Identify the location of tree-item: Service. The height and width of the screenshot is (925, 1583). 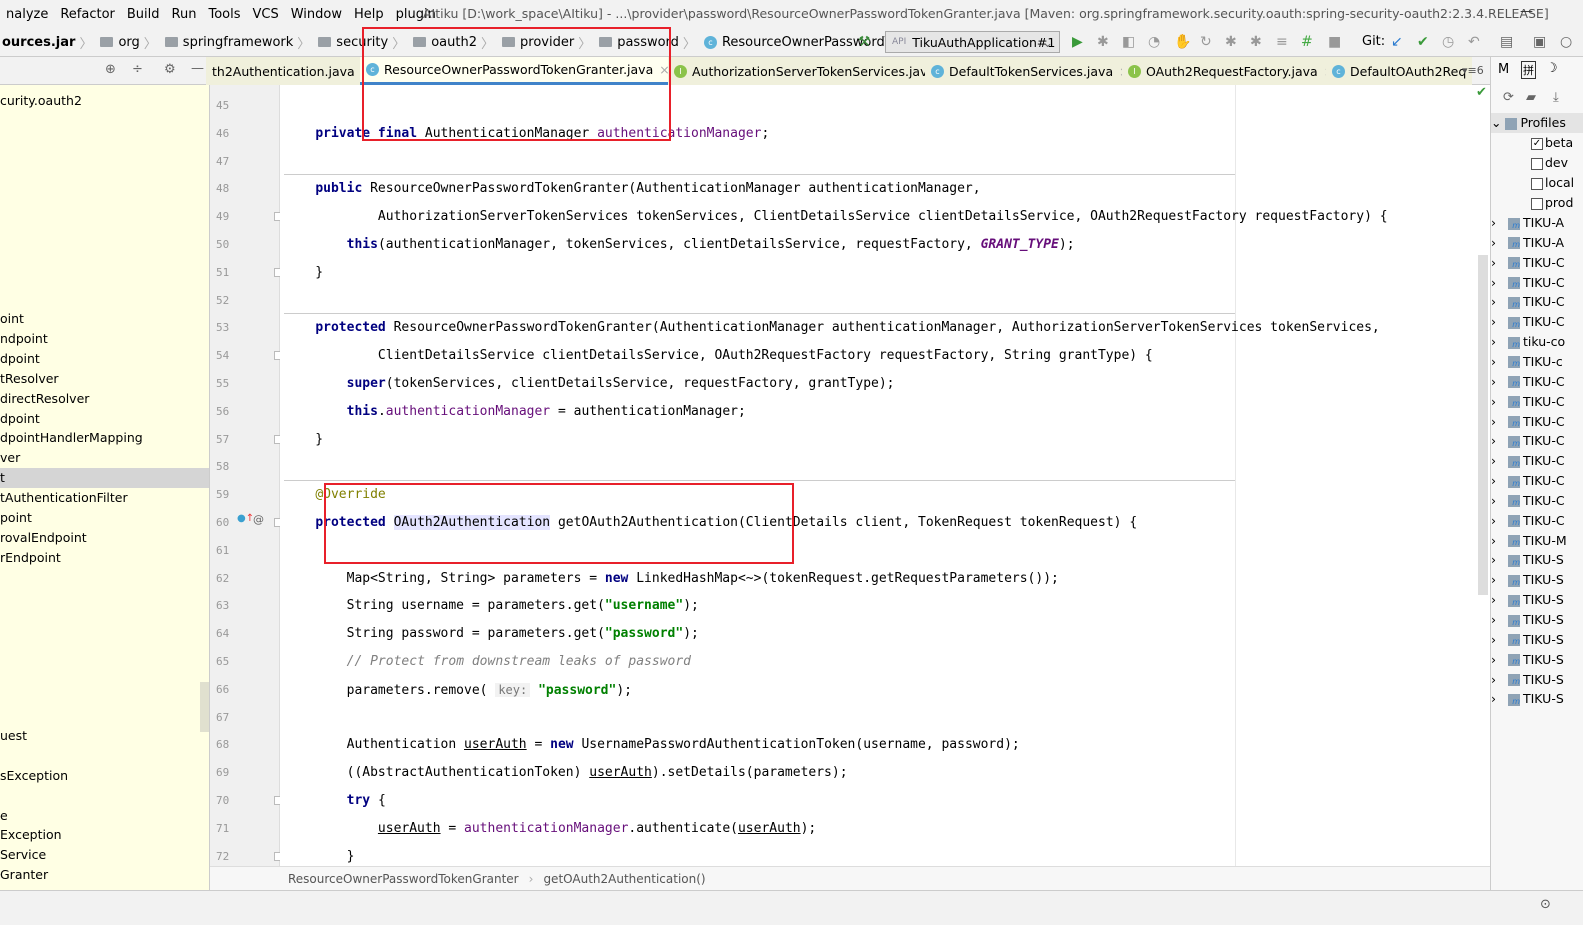
(104, 855).